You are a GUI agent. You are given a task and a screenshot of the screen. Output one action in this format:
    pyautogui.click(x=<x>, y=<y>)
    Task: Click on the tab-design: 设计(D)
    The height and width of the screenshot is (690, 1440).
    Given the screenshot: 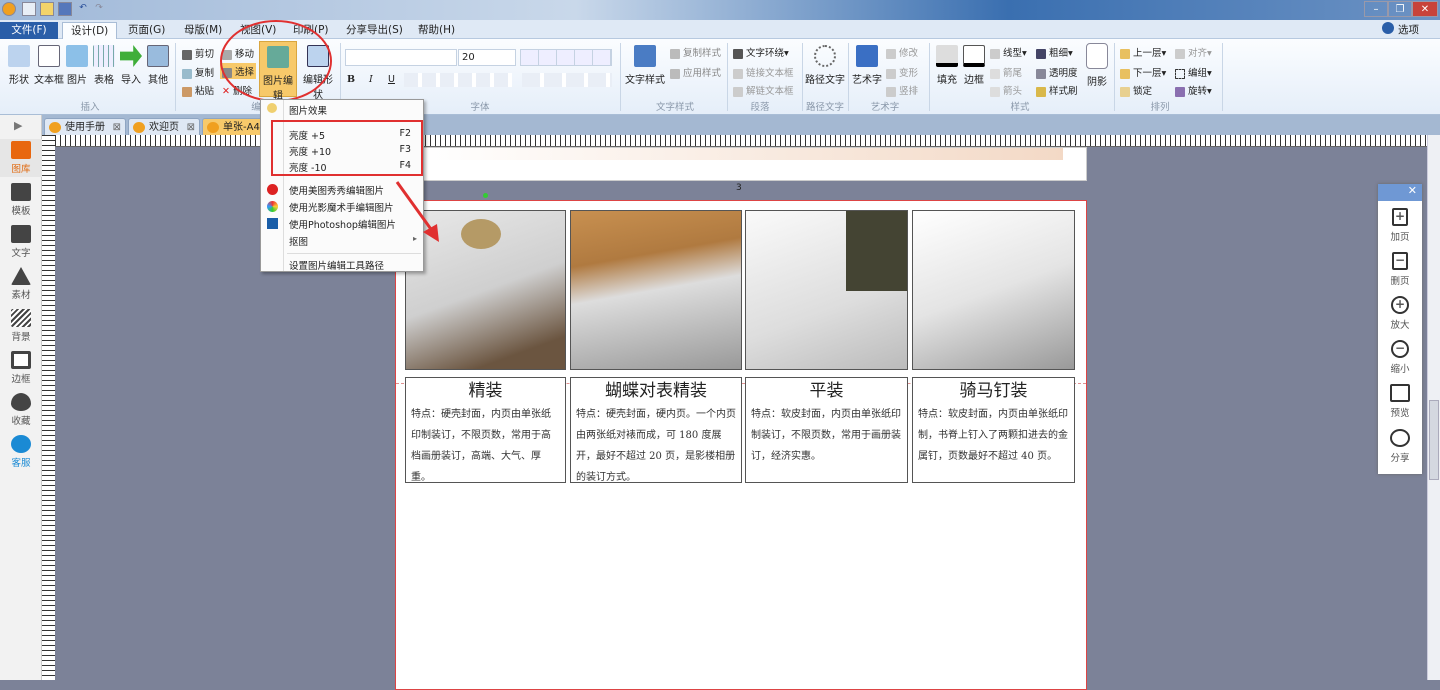 What is the action you would take?
    pyautogui.click(x=90, y=30)
    